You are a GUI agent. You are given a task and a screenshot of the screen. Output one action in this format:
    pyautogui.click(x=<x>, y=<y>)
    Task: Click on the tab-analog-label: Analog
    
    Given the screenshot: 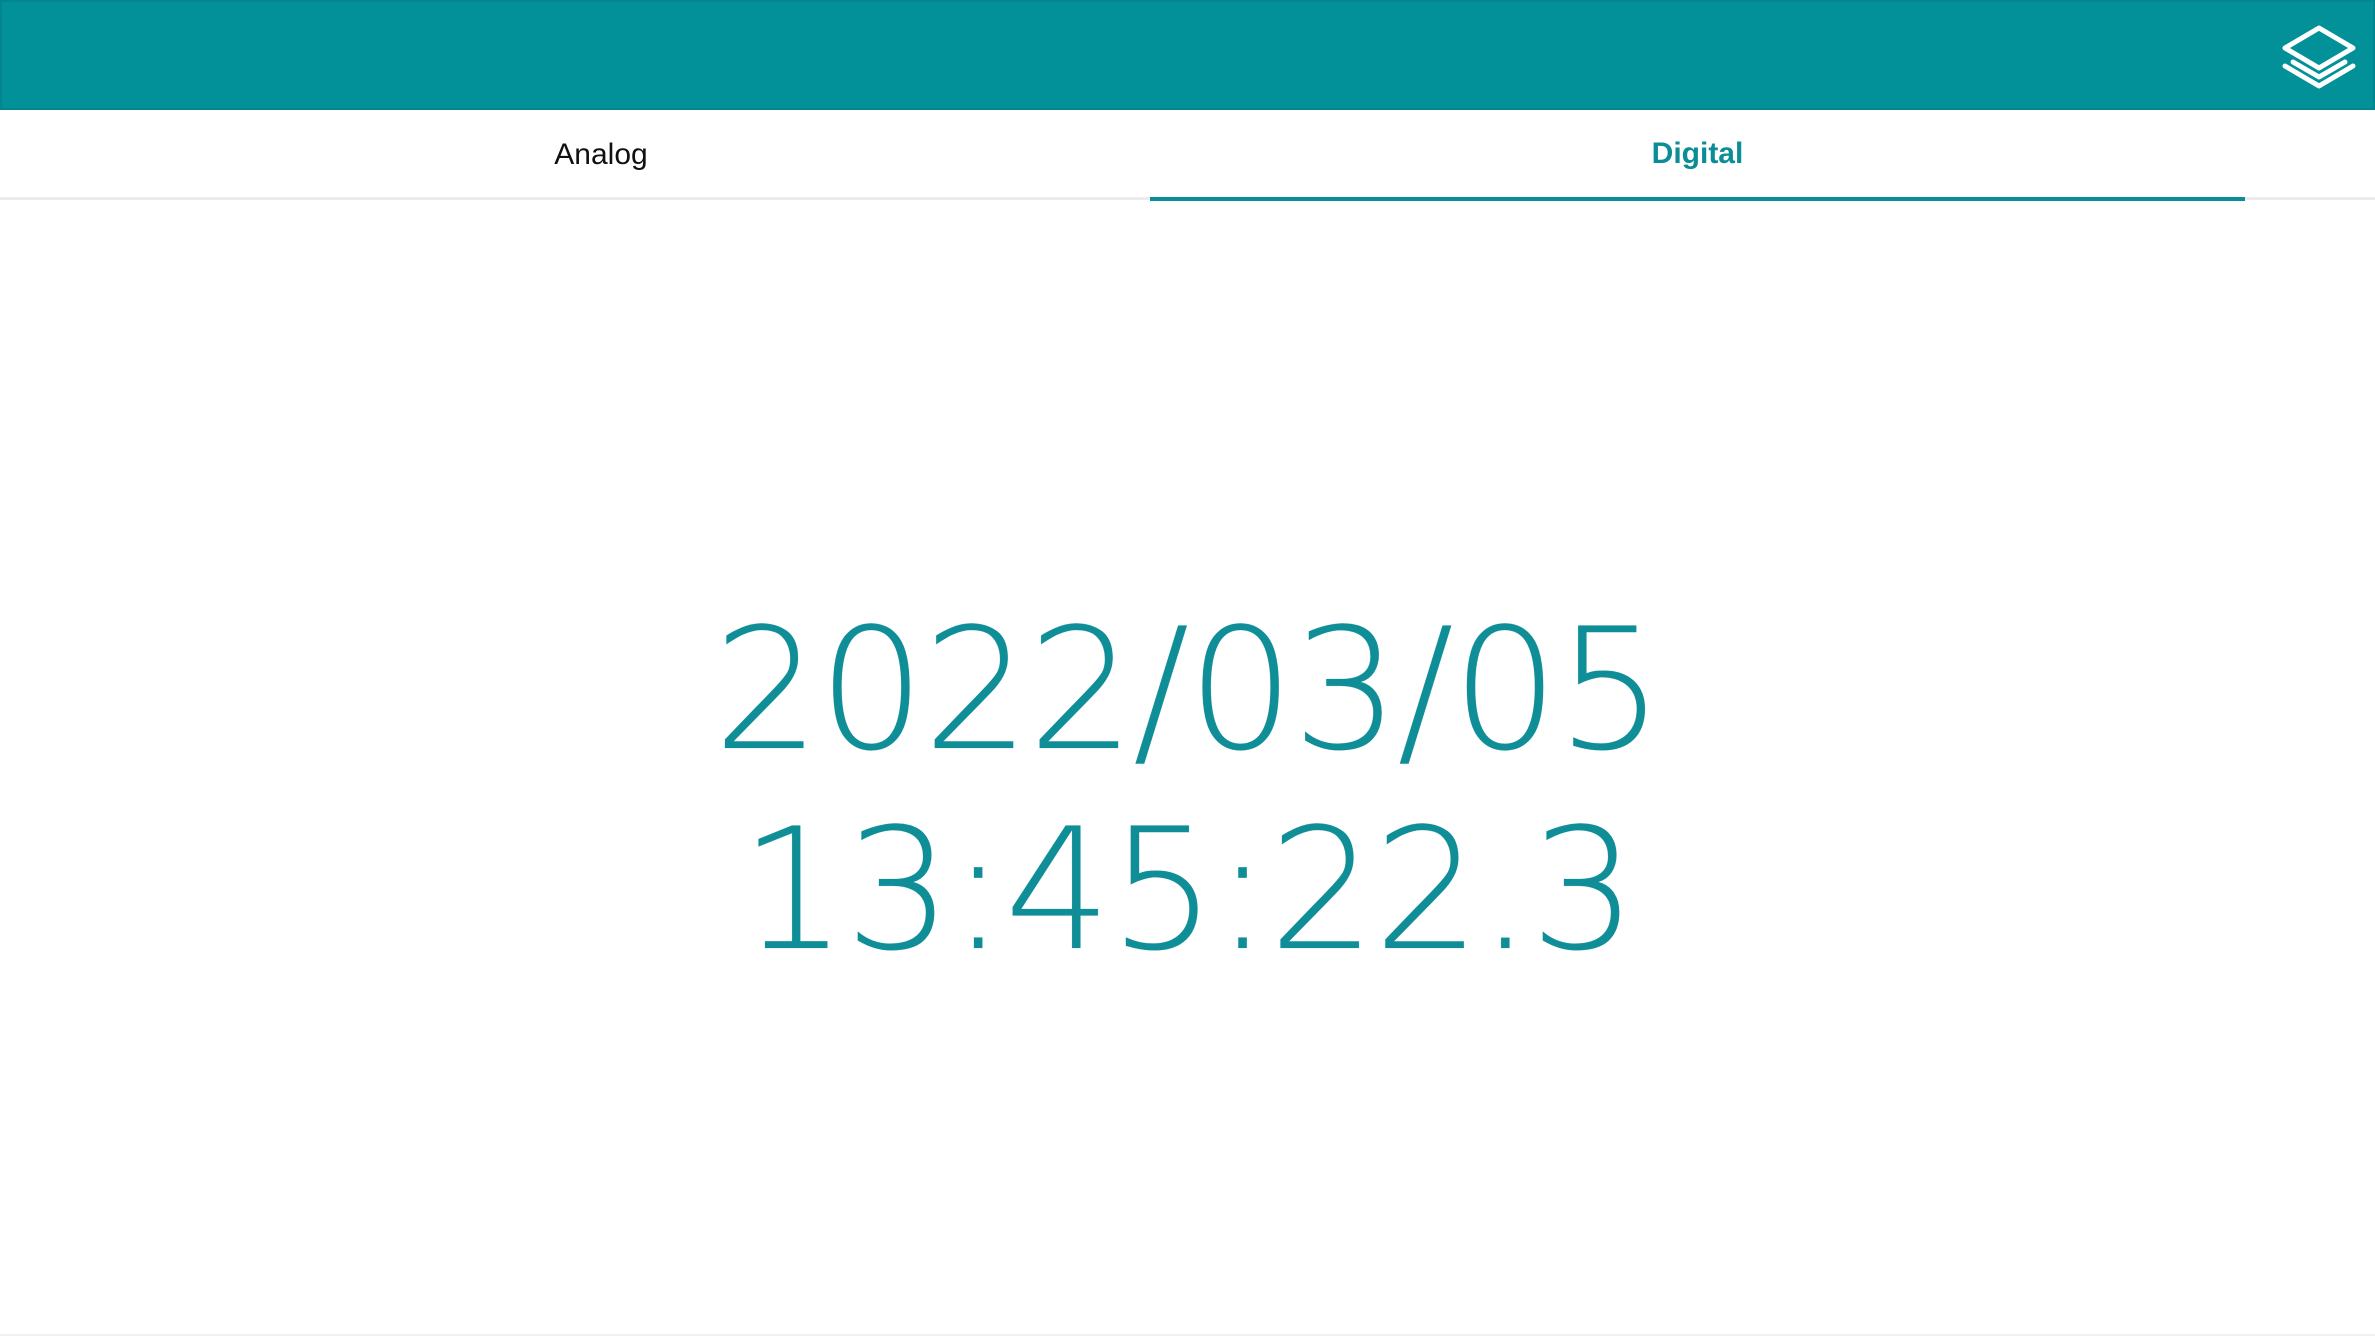 What is the action you would take?
    pyautogui.click(x=601, y=154)
    